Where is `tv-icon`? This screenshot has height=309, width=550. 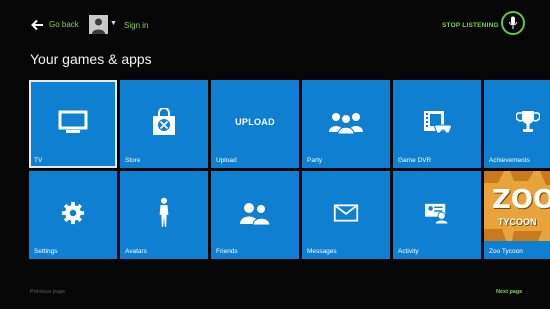 tv-icon is located at coordinates (73, 121).